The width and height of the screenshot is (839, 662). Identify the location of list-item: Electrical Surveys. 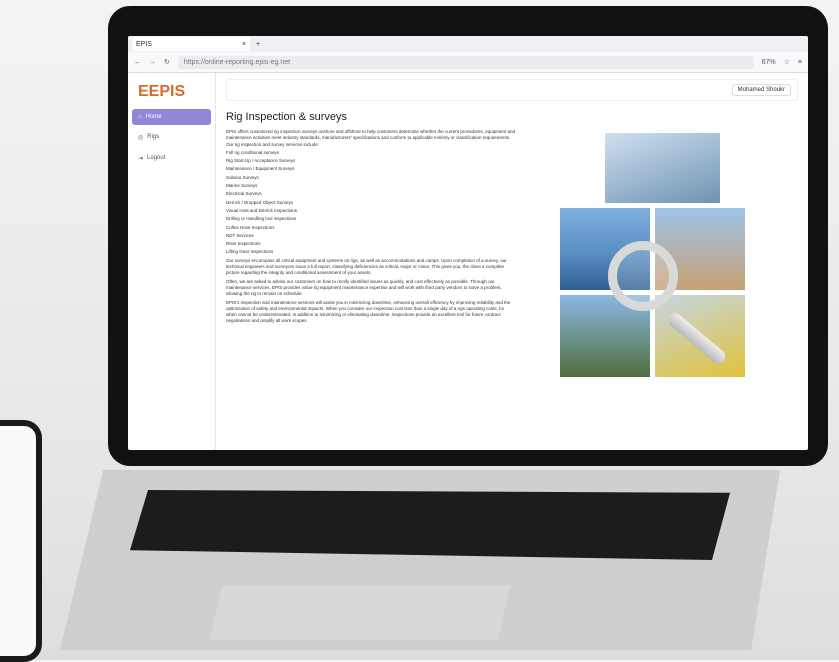
(244, 194).